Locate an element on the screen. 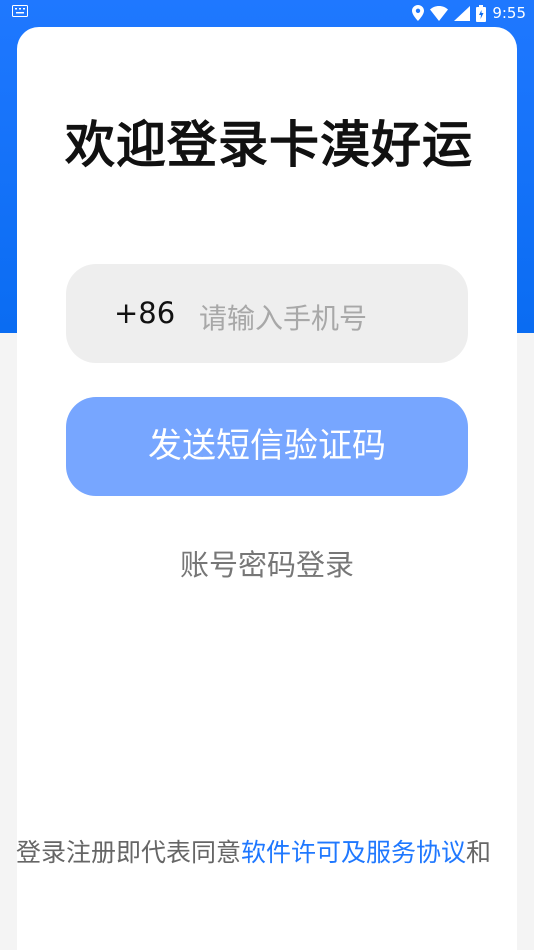 Image resolution: width=534 pixels, height=950 pixels. keyboard-icon is located at coordinates (20, 11).